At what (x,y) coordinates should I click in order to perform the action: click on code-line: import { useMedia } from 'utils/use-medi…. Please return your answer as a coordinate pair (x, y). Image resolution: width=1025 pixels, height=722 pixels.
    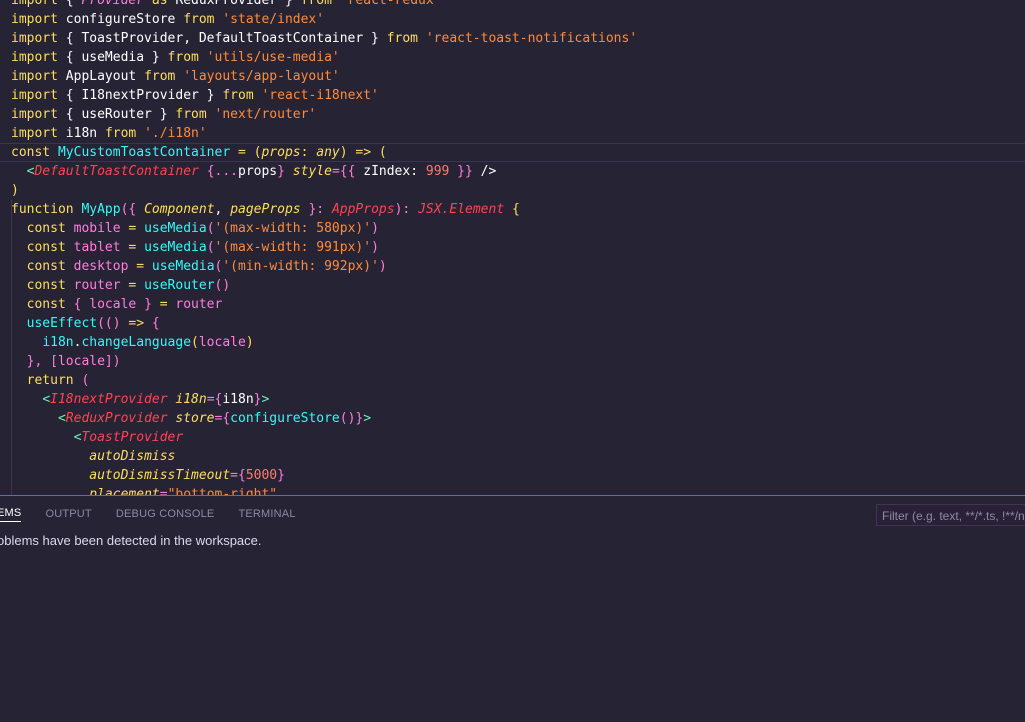
    Looking at the image, I should click on (512, 57).